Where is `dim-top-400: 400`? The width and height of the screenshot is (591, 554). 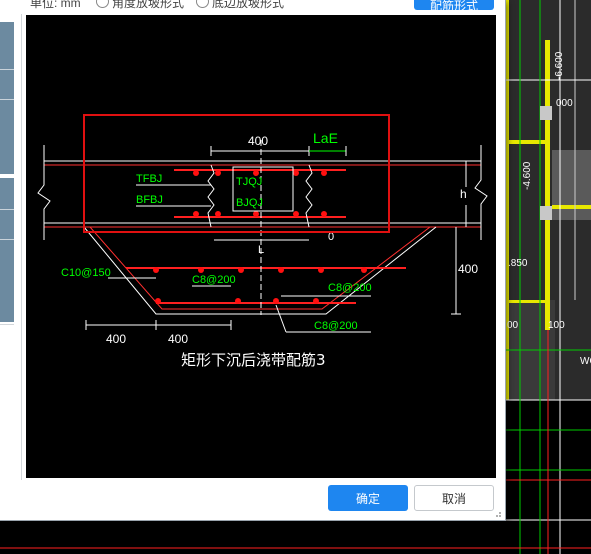
dim-top-400: 400 is located at coordinates (258, 141).